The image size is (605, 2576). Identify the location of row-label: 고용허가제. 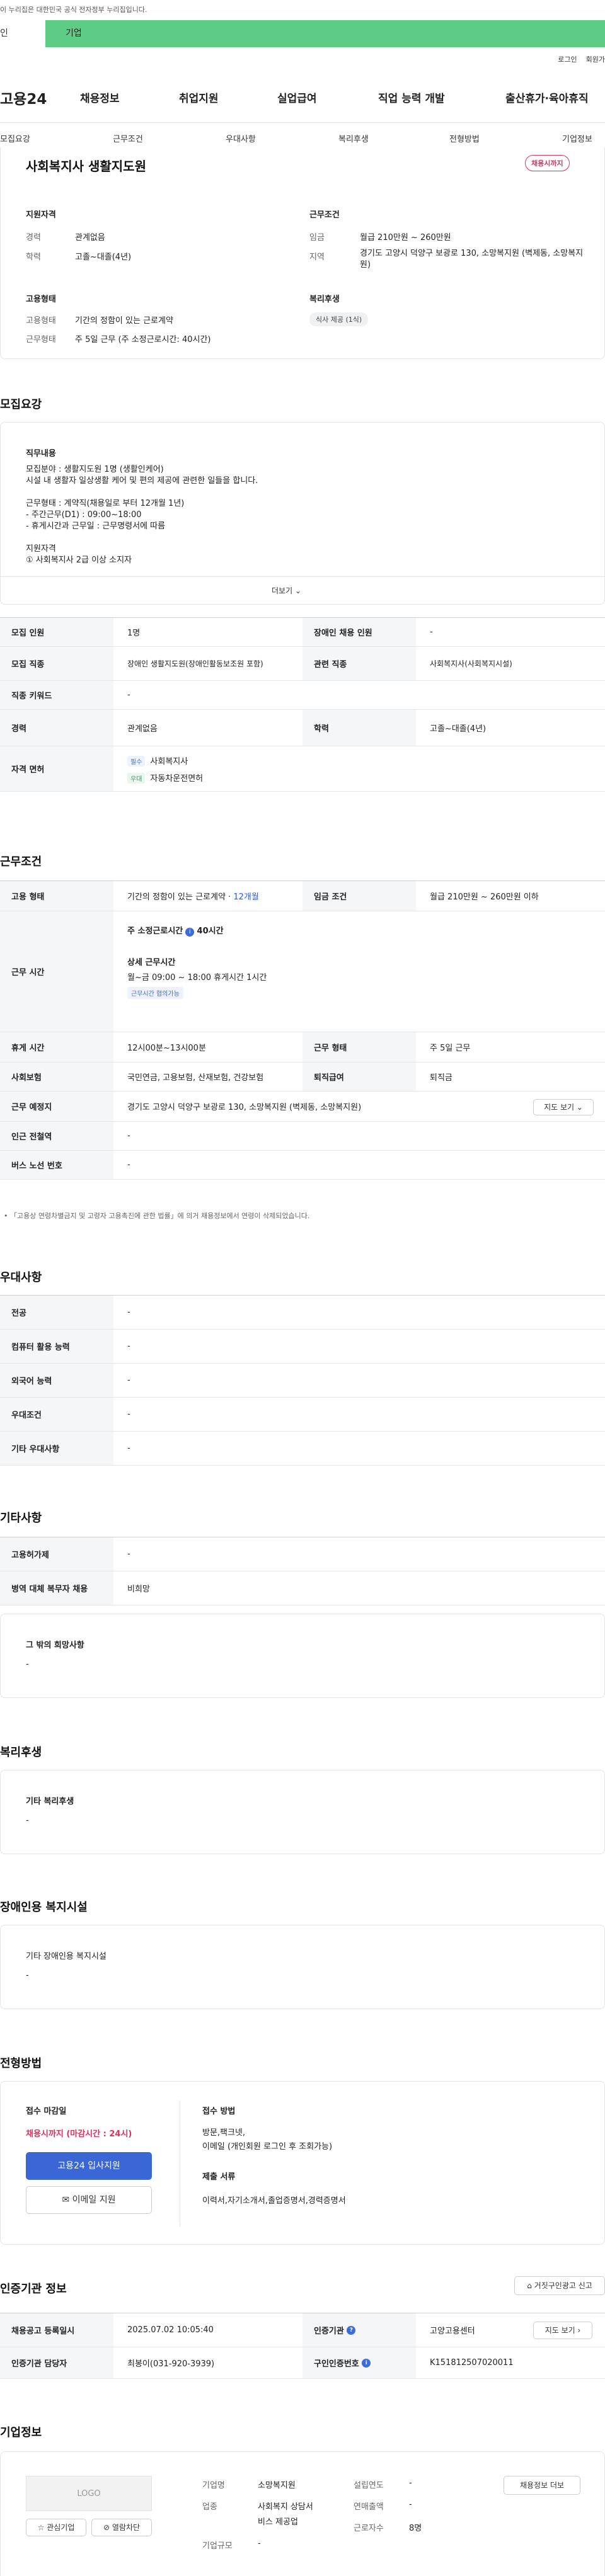
(57, 1554).